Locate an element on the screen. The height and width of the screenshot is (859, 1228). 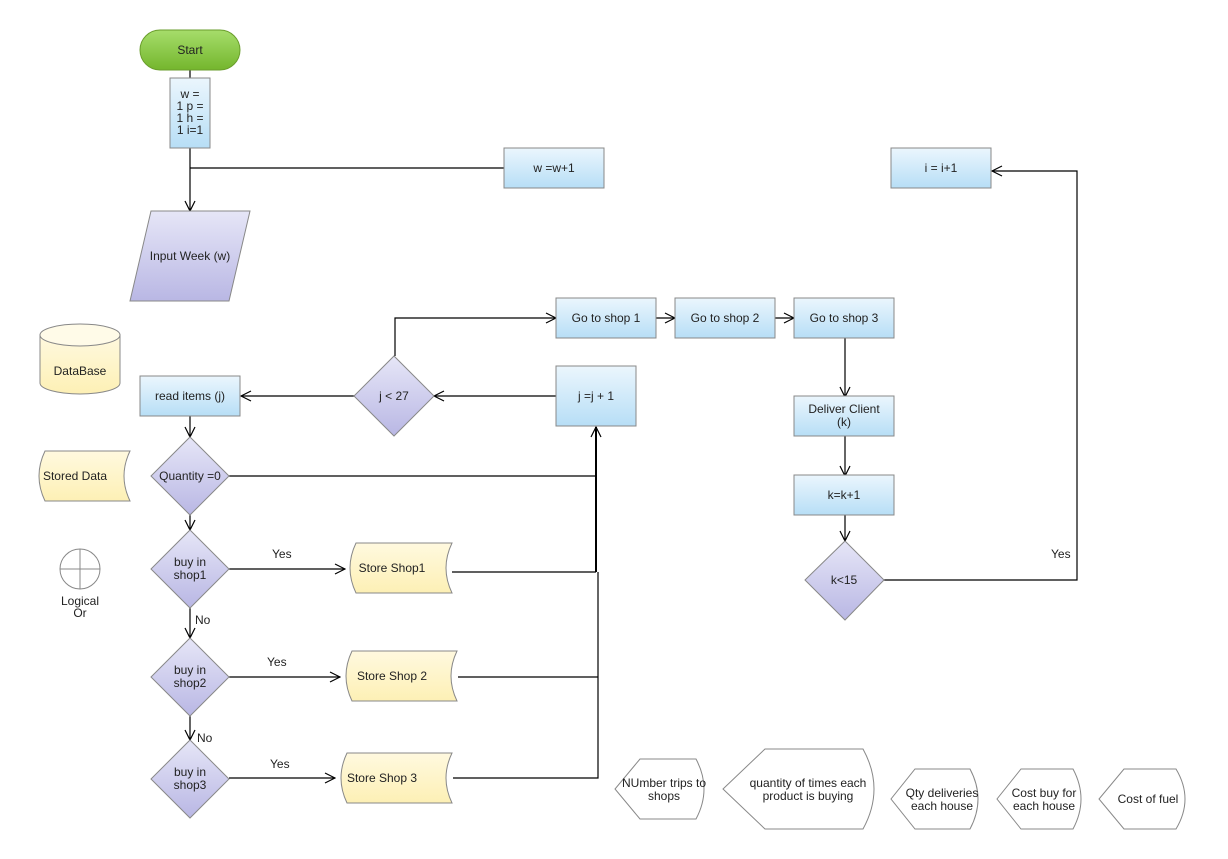
buy-shop2-line-1: buy in is located at coordinates (190, 670).